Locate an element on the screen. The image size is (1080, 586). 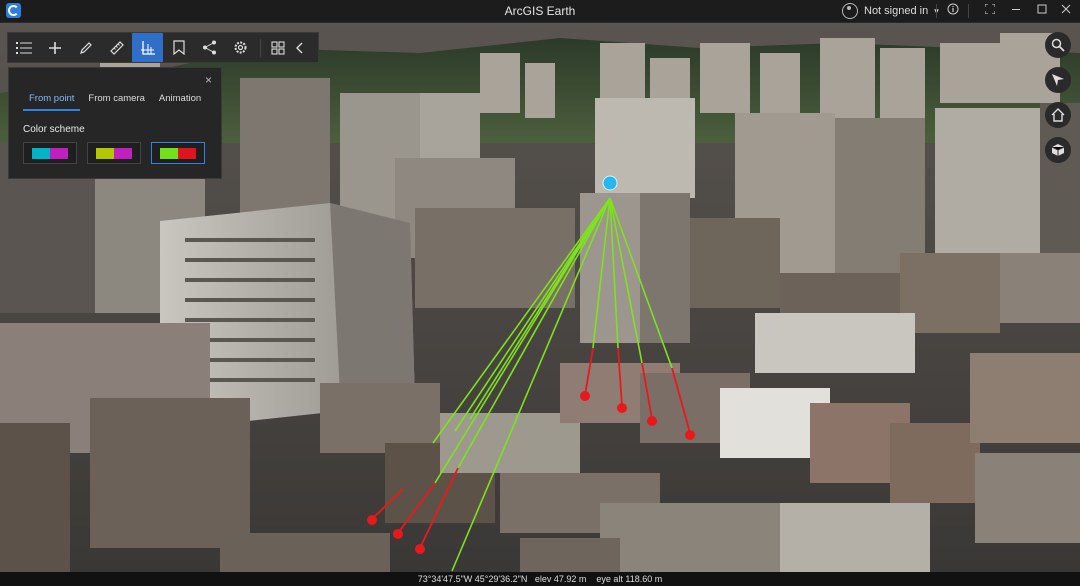
navigate-icon is located at coordinates (1058, 80).